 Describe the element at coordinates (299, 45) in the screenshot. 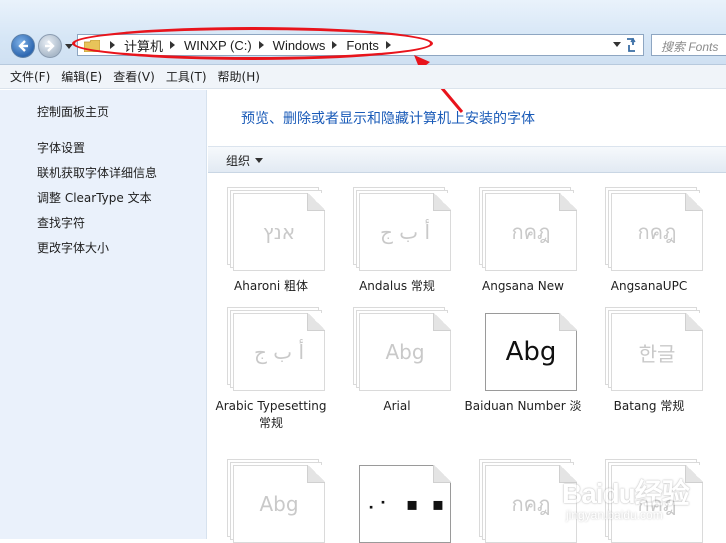

I see `breadcrumb-windows: Windows` at that location.